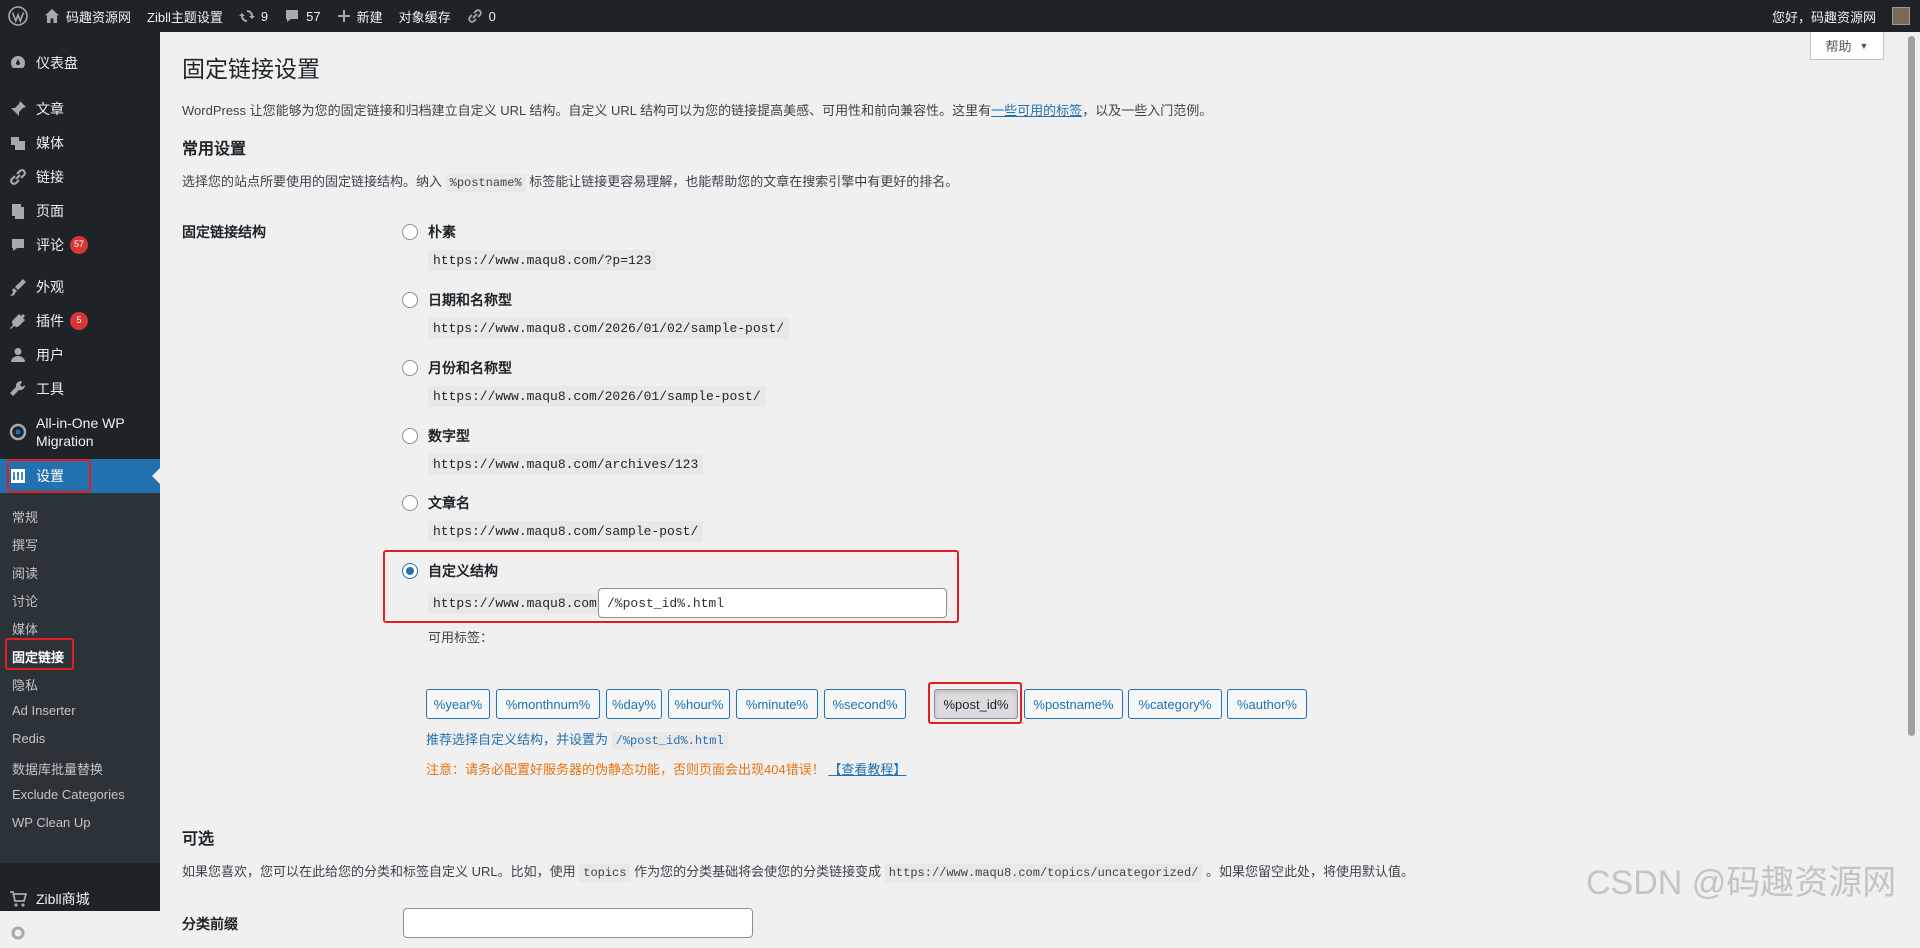 This screenshot has height=948, width=1920. I want to click on user-icon, so click(18, 355).